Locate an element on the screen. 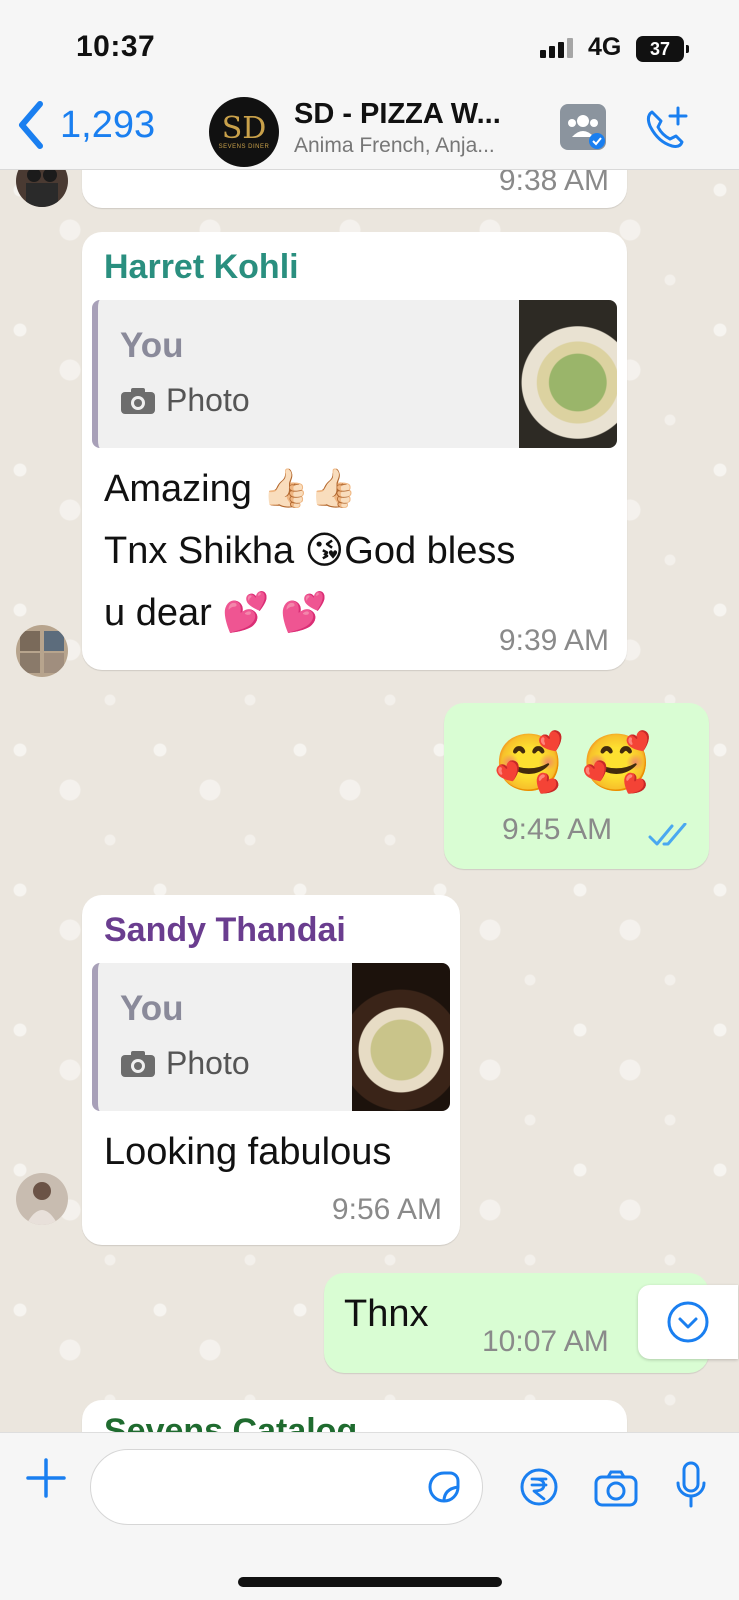  sticker-icon is located at coordinates (444, 1487).